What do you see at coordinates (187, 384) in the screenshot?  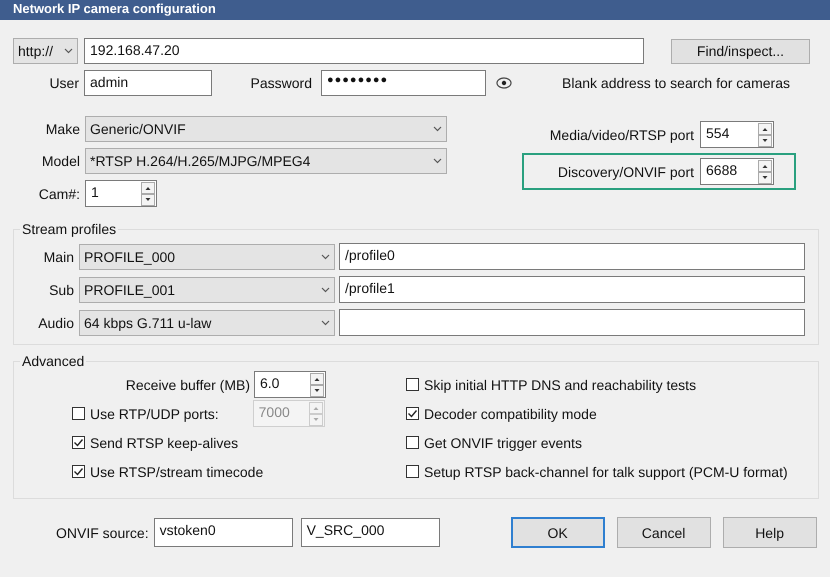 I see `receive-buffer-label: Receive buffer (MB)` at bounding box center [187, 384].